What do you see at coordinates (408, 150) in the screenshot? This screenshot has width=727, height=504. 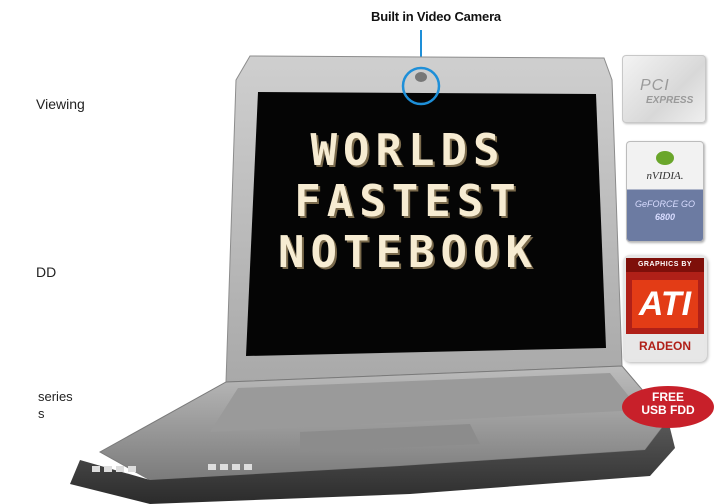 I see `screen-line-1: WORLDS` at bounding box center [408, 150].